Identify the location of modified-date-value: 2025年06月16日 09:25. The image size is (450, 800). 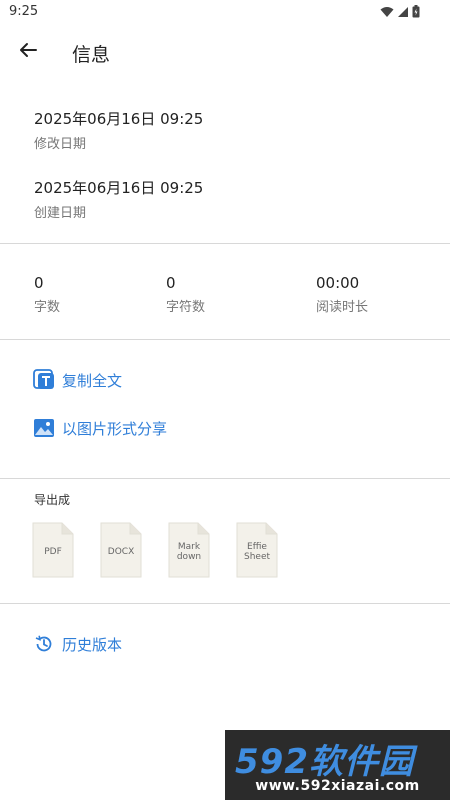
(119, 119).